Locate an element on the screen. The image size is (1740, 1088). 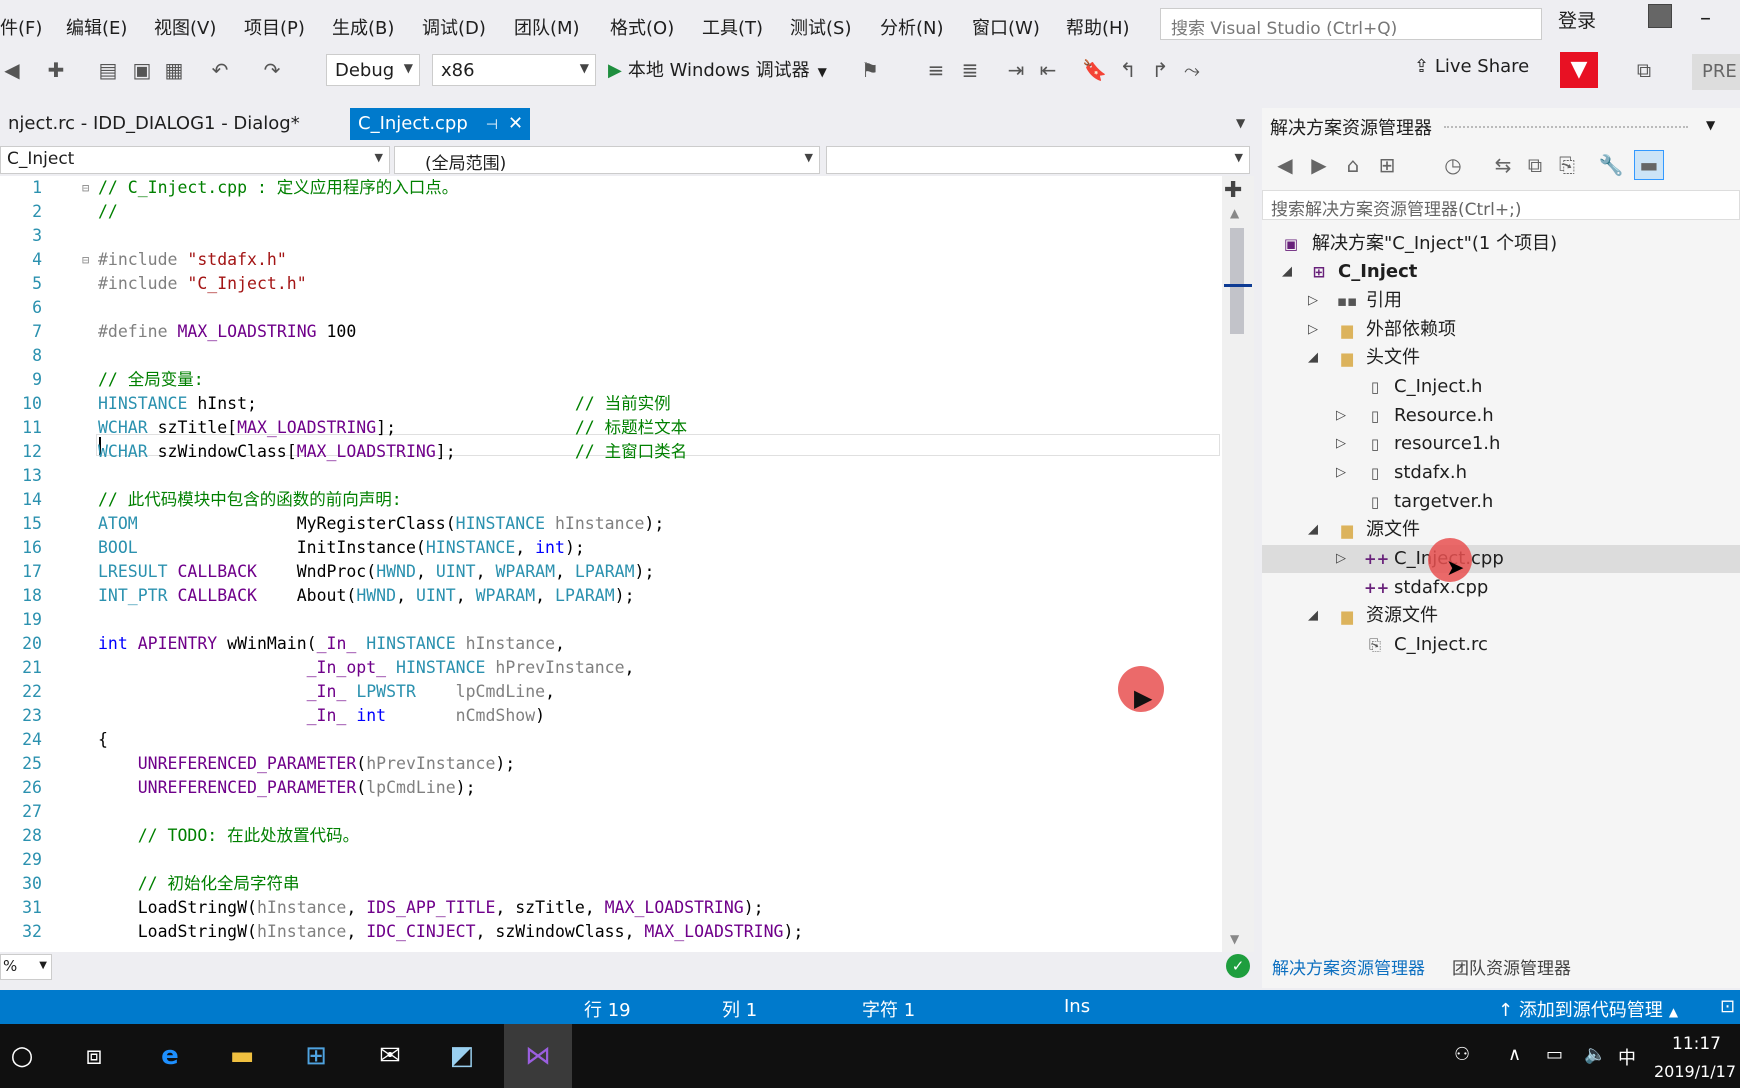
collapse-all-icon: ⧉ is located at coordinates (1535, 165).